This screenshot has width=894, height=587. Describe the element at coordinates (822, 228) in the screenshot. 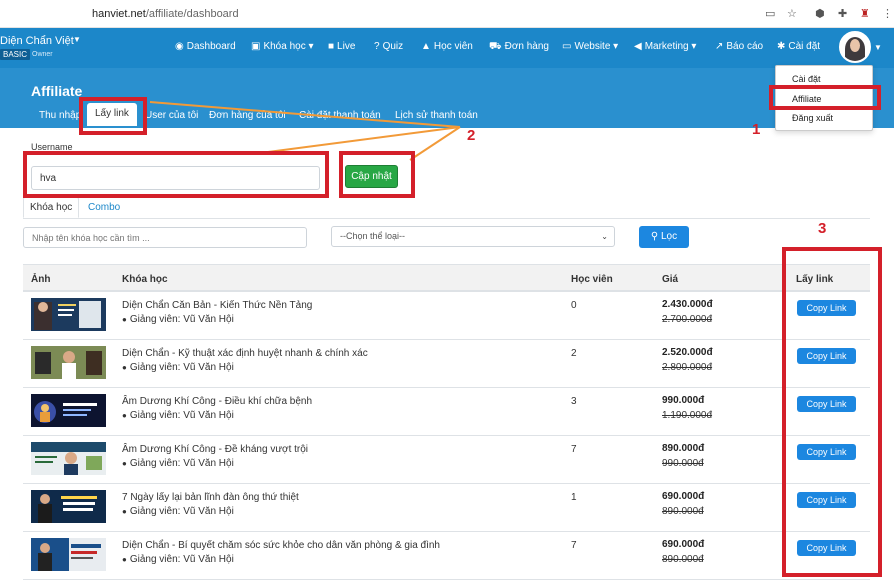

I see `annotation-step-3: 3` at that location.